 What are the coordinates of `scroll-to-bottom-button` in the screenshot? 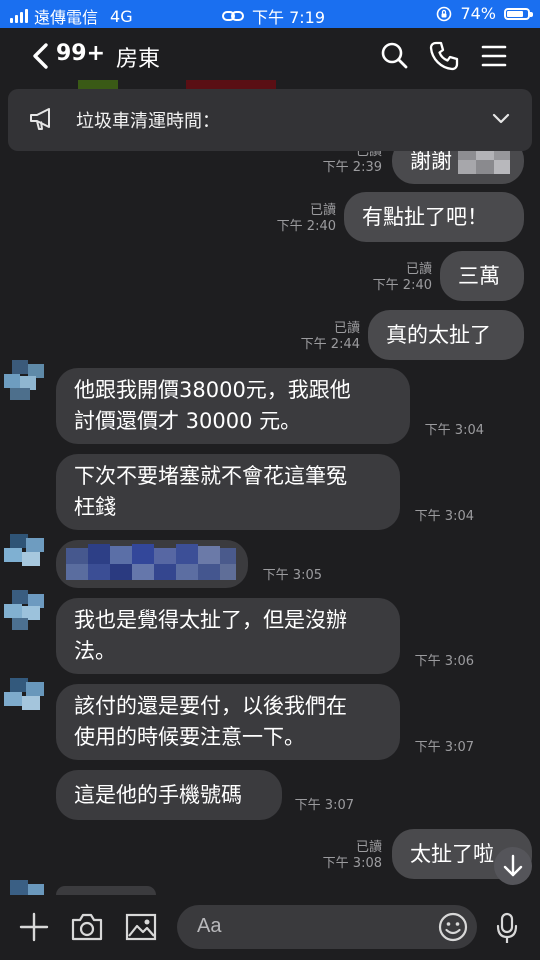 It's located at (513, 866).